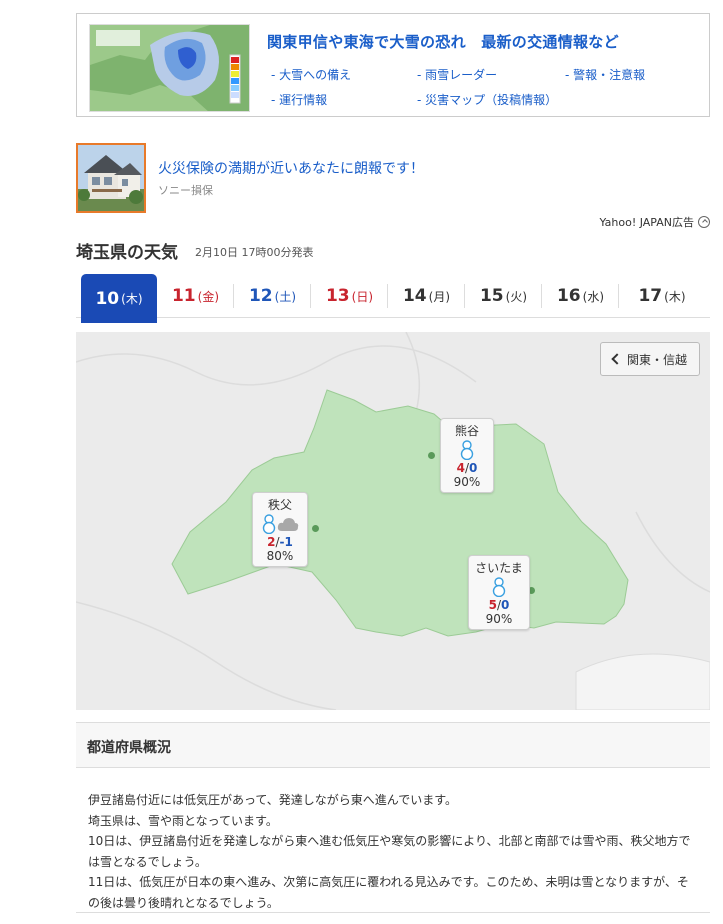  I want to click on tab-date-number: 11, so click(183, 296).